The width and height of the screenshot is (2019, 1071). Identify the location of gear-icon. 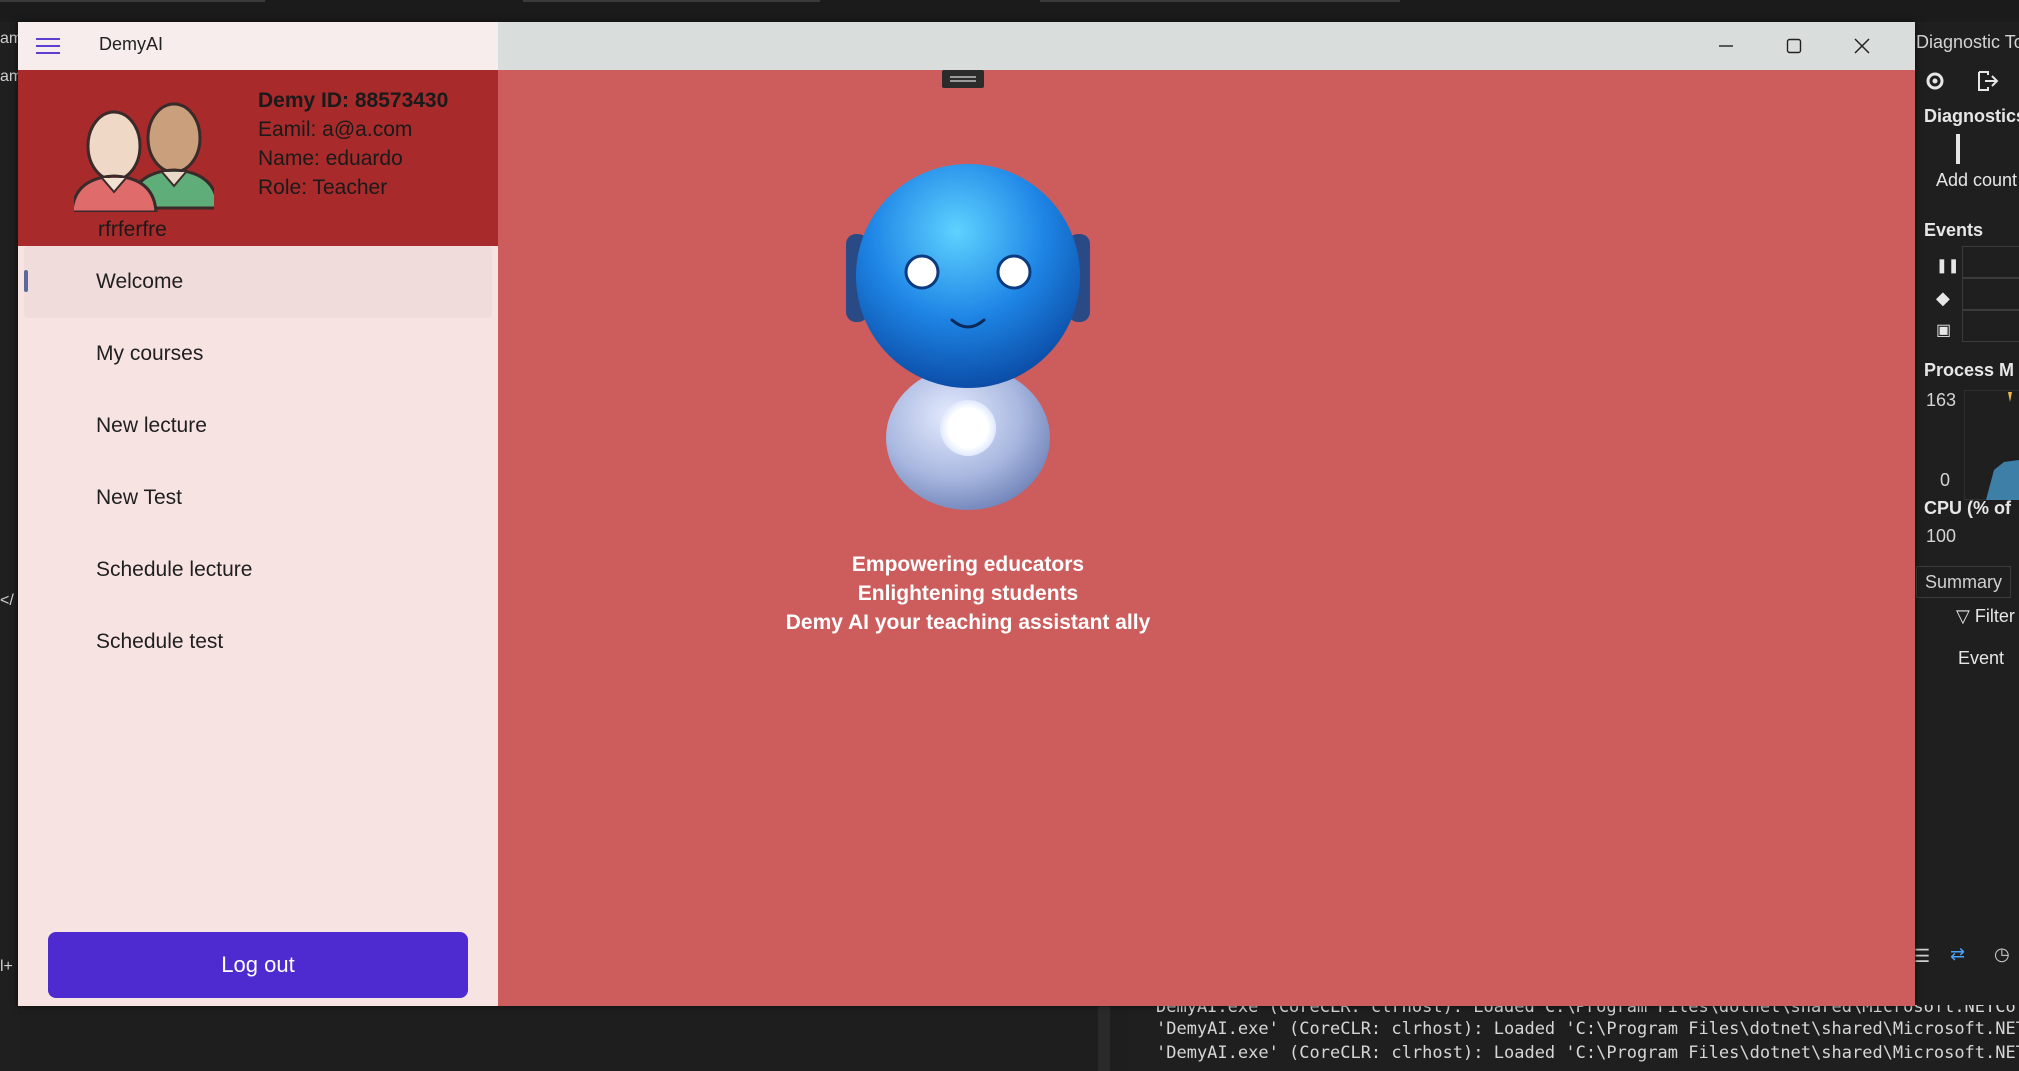
(1935, 83).